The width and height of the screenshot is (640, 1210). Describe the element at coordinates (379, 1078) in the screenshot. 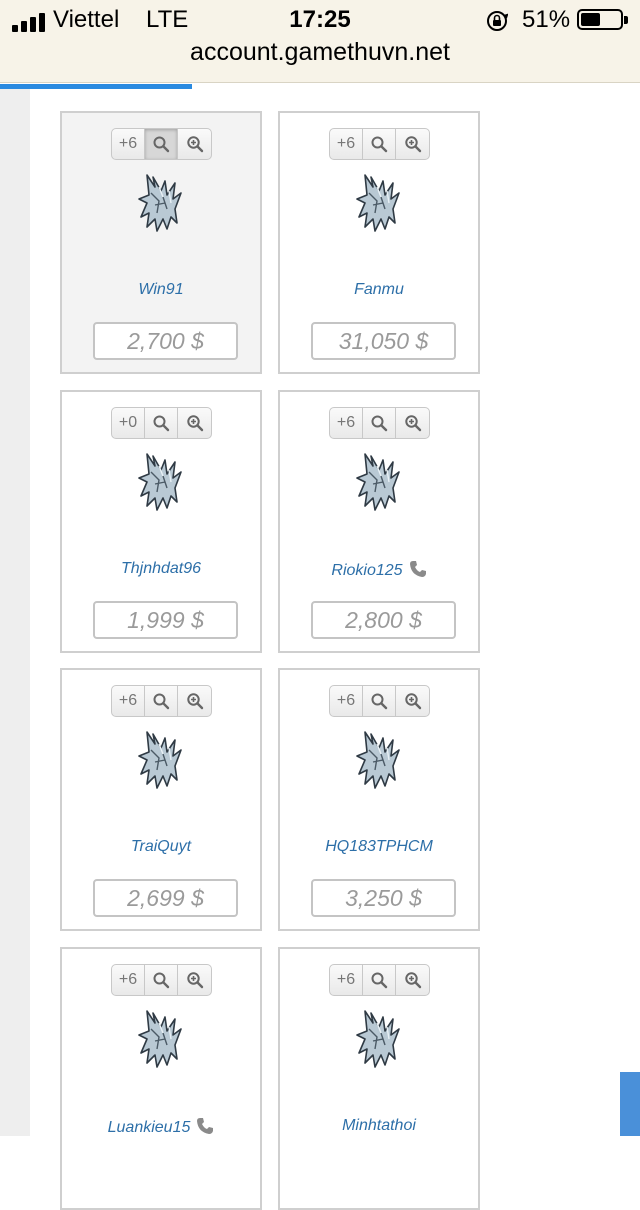

I see `product-card: +6 Minhtathoi` at that location.